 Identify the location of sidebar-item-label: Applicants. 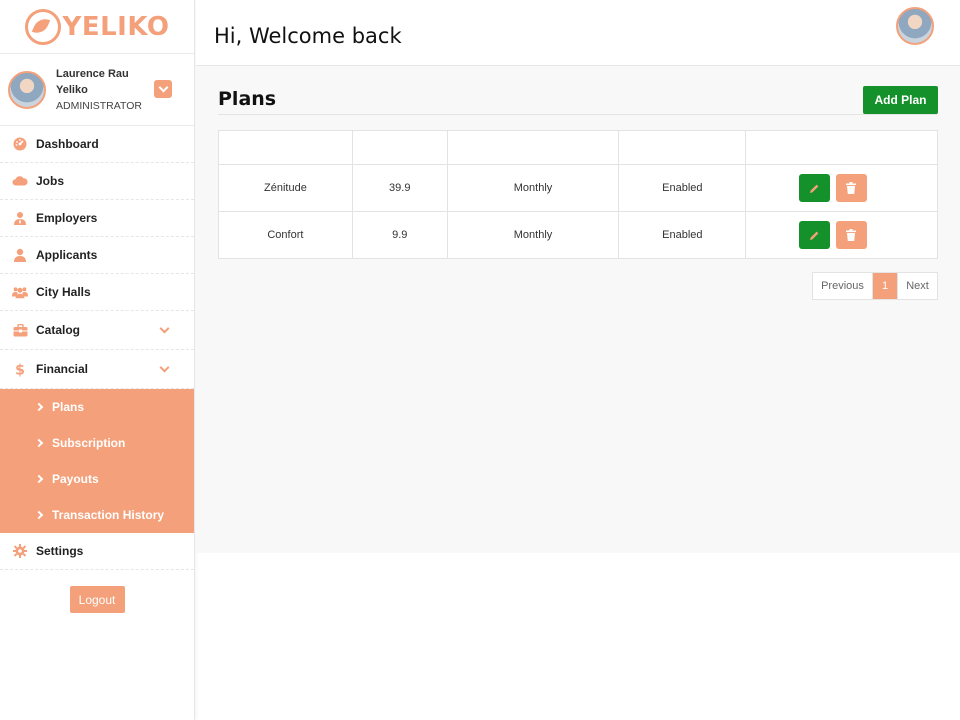
(67, 255).